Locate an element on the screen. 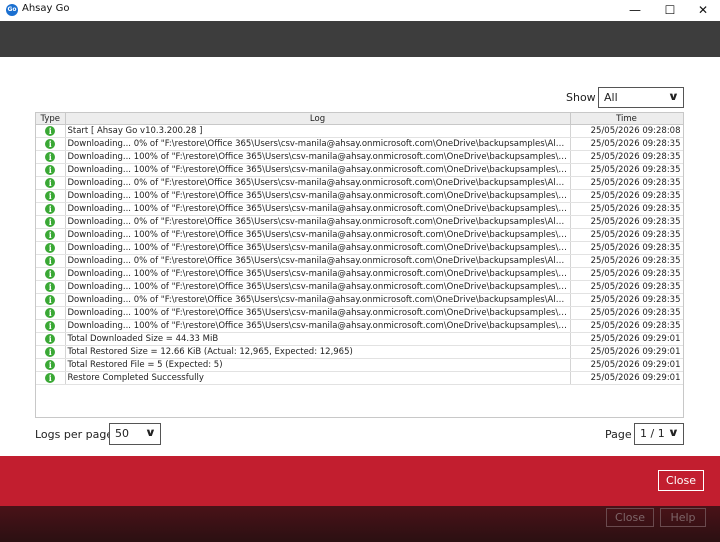 The height and width of the screenshot is (542, 720). show-filter-select: All ∨ is located at coordinates (641, 97).